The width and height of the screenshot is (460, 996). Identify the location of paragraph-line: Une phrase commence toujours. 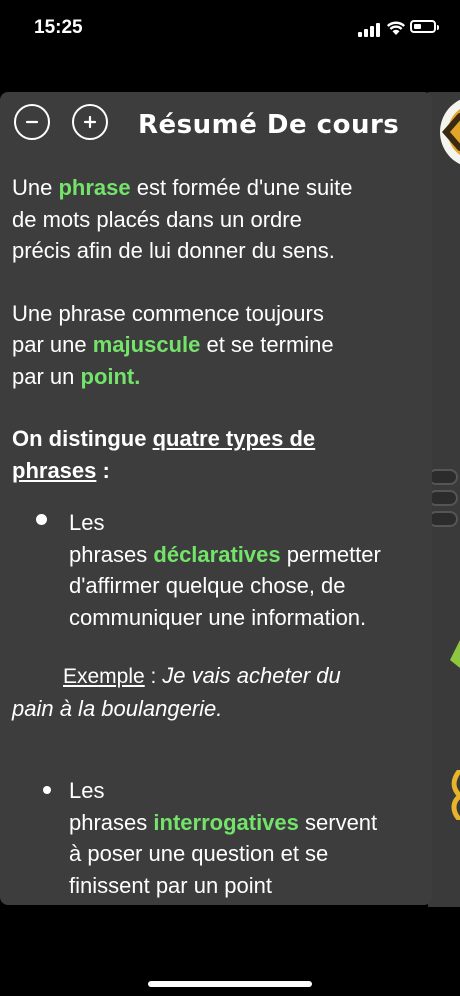
(168, 313).